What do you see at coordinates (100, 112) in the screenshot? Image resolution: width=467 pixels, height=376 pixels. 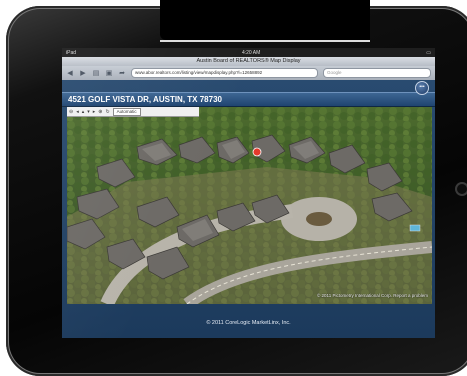 I see `zoom-in-icon: ⊕` at bounding box center [100, 112].